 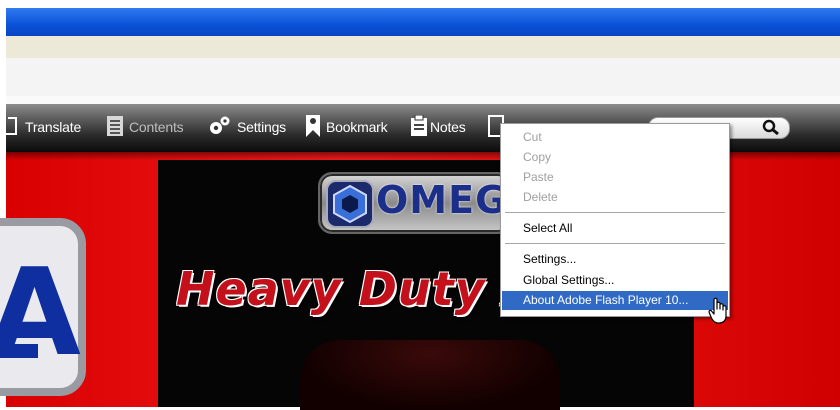 I want to click on translate-icon, so click(x=13, y=127).